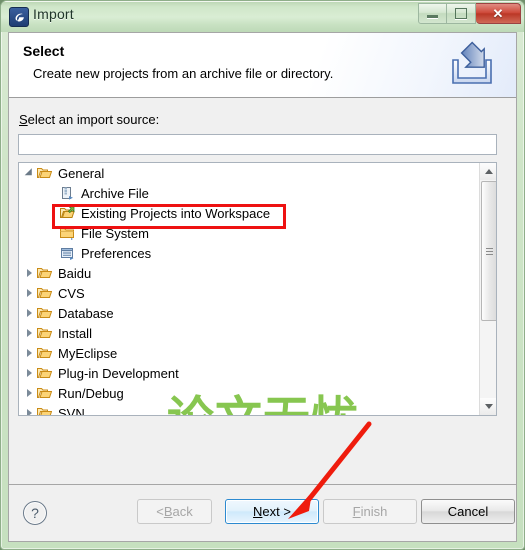 The image size is (525, 550). I want to click on minimize-icon, so click(432, 16).